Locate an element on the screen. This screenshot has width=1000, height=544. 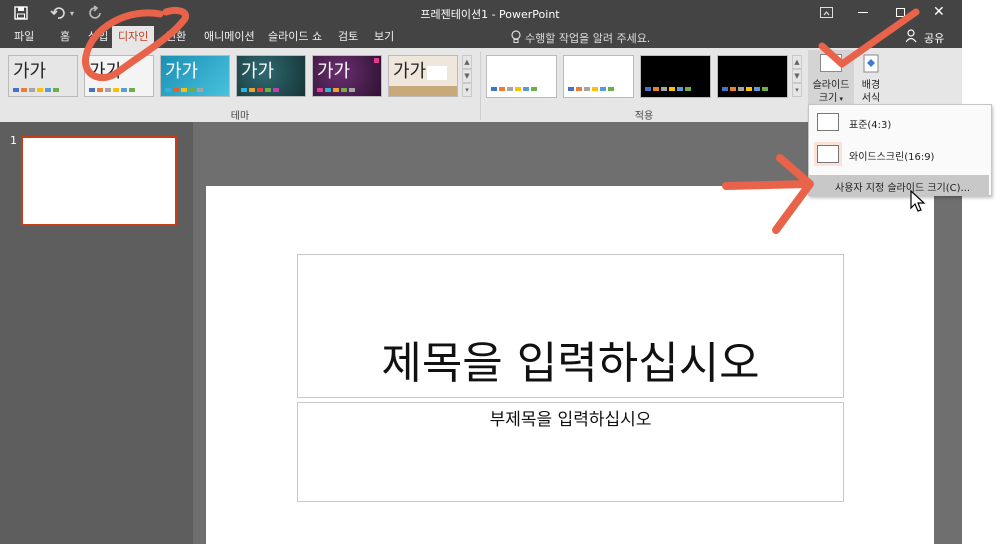
slide-size-icon is located at coordinates (831, 63).